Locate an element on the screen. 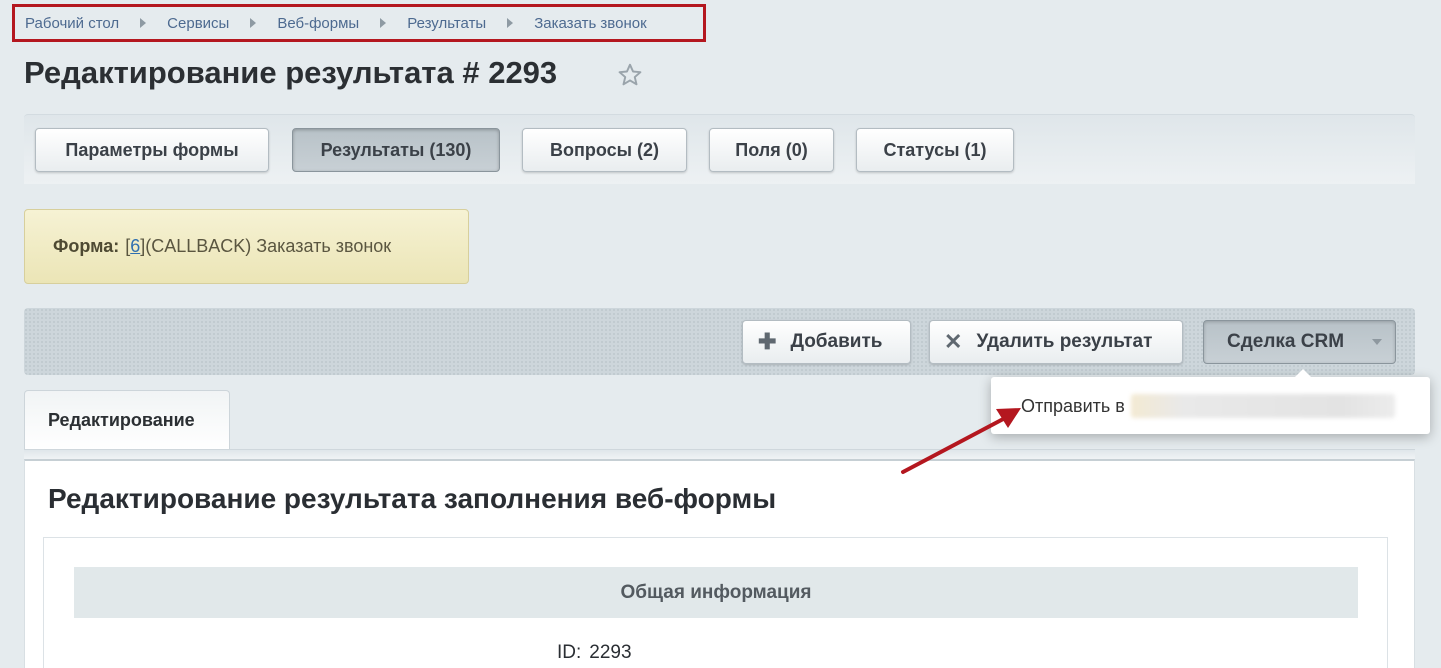  form-info-box: Форма: [6] (CALLBACK) Заказать звонок is located at coordinates (246, 246).